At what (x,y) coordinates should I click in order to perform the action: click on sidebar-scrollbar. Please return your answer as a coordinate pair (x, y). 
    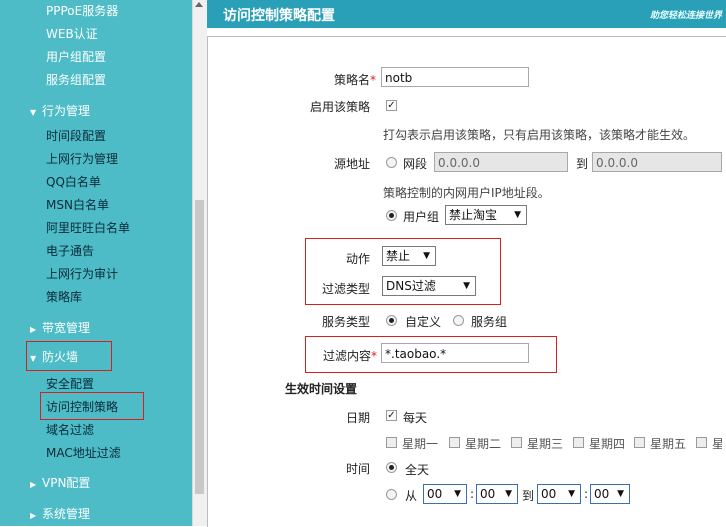
    Looking at the image, I should click on (199, 263).